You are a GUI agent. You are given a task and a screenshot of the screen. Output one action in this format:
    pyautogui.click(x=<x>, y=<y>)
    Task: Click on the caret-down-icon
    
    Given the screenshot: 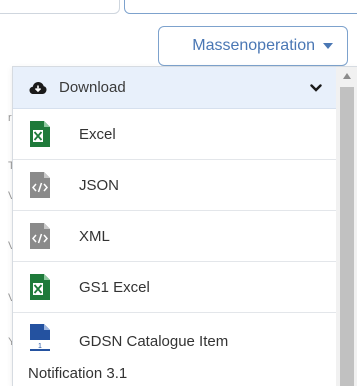 What is the action you would take?
    pyautogui.click(x=328, y=46)
    